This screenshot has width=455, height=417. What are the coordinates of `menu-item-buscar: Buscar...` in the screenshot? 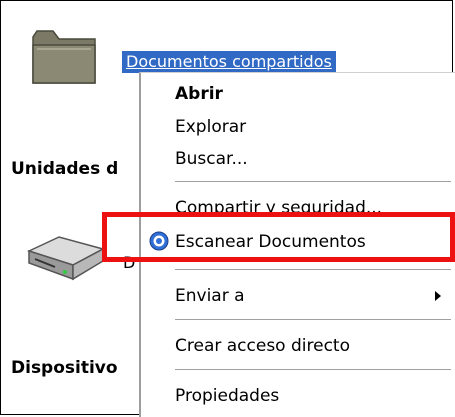 It's located at (298, 159).